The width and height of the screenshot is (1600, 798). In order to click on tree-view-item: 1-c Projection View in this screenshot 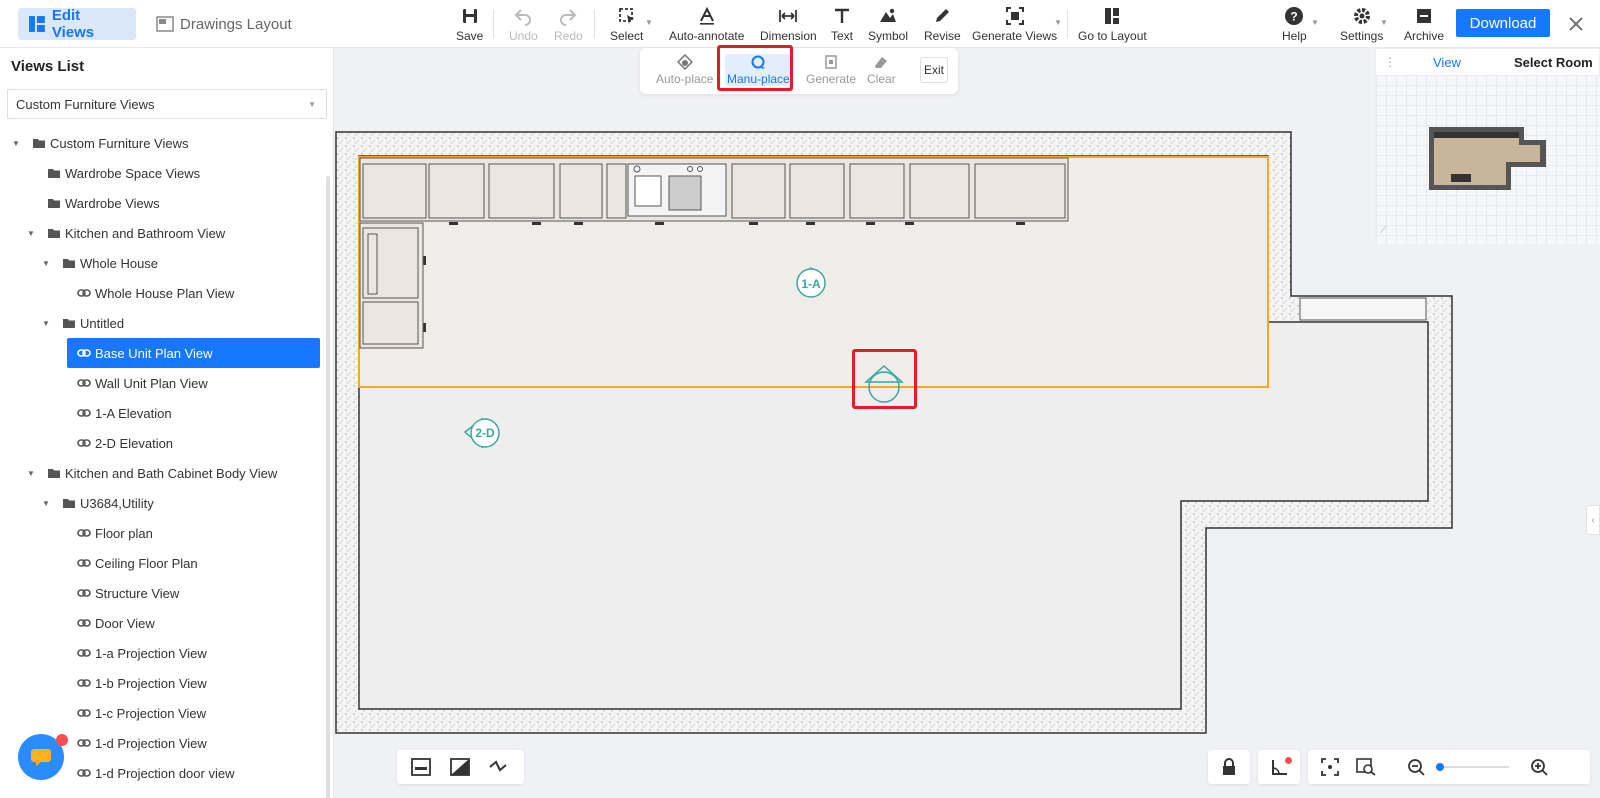, I will do `click(167, 713)`.